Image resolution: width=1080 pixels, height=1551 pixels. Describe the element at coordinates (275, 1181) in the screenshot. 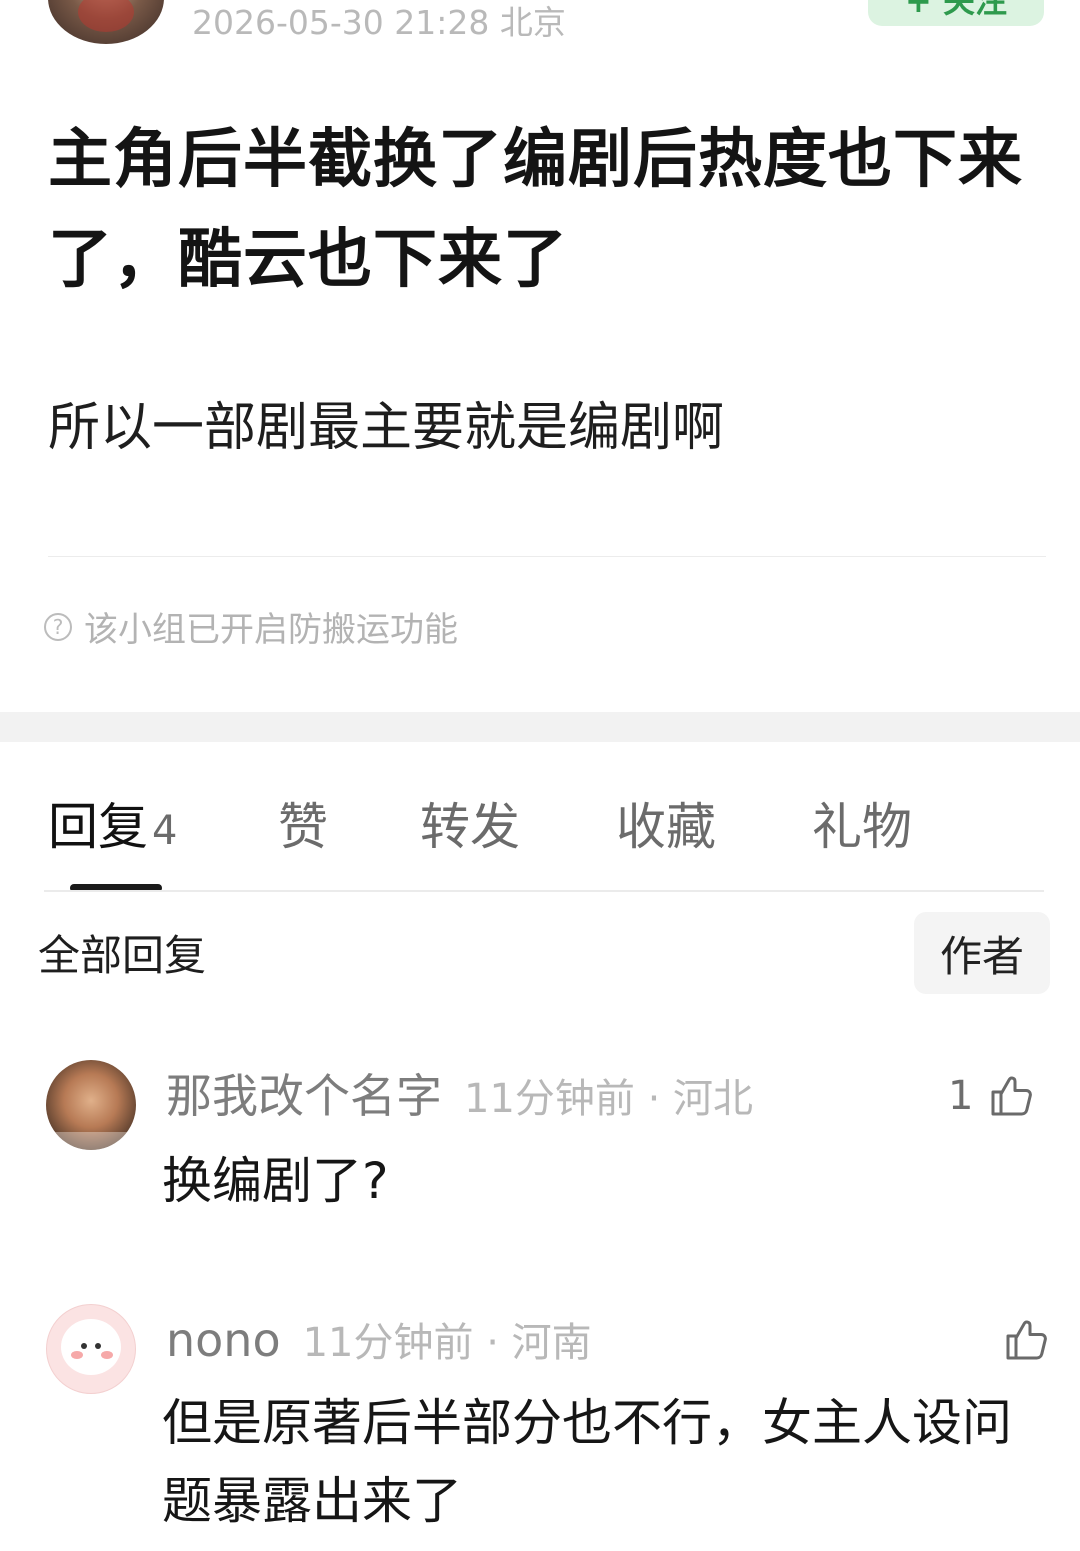

I see `comment-text: 换编剧了?` at that location.